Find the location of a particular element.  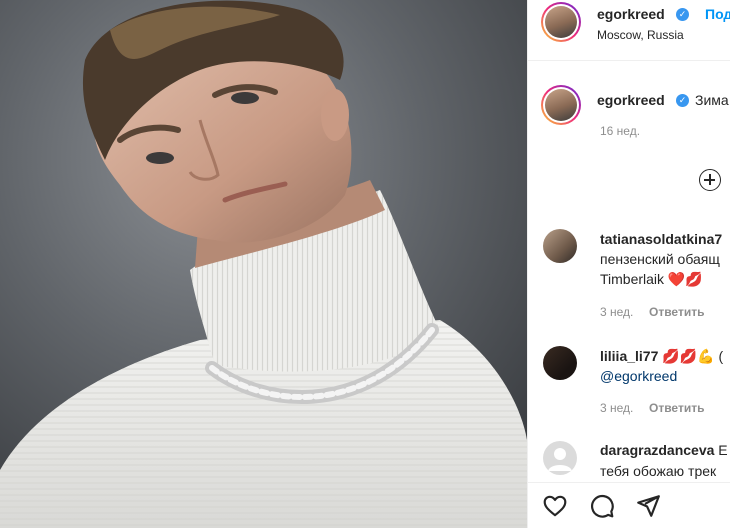

comment-2-line1: liliia_li77 💋💋💪 ( is located at coordinates (661, 356).